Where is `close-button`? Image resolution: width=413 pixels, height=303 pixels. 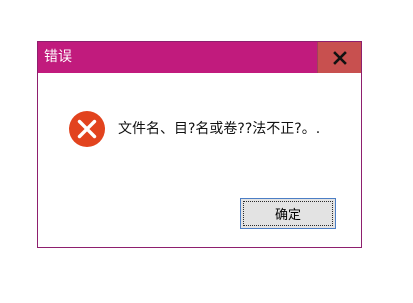 close-button is located at coordinates (339, 57).